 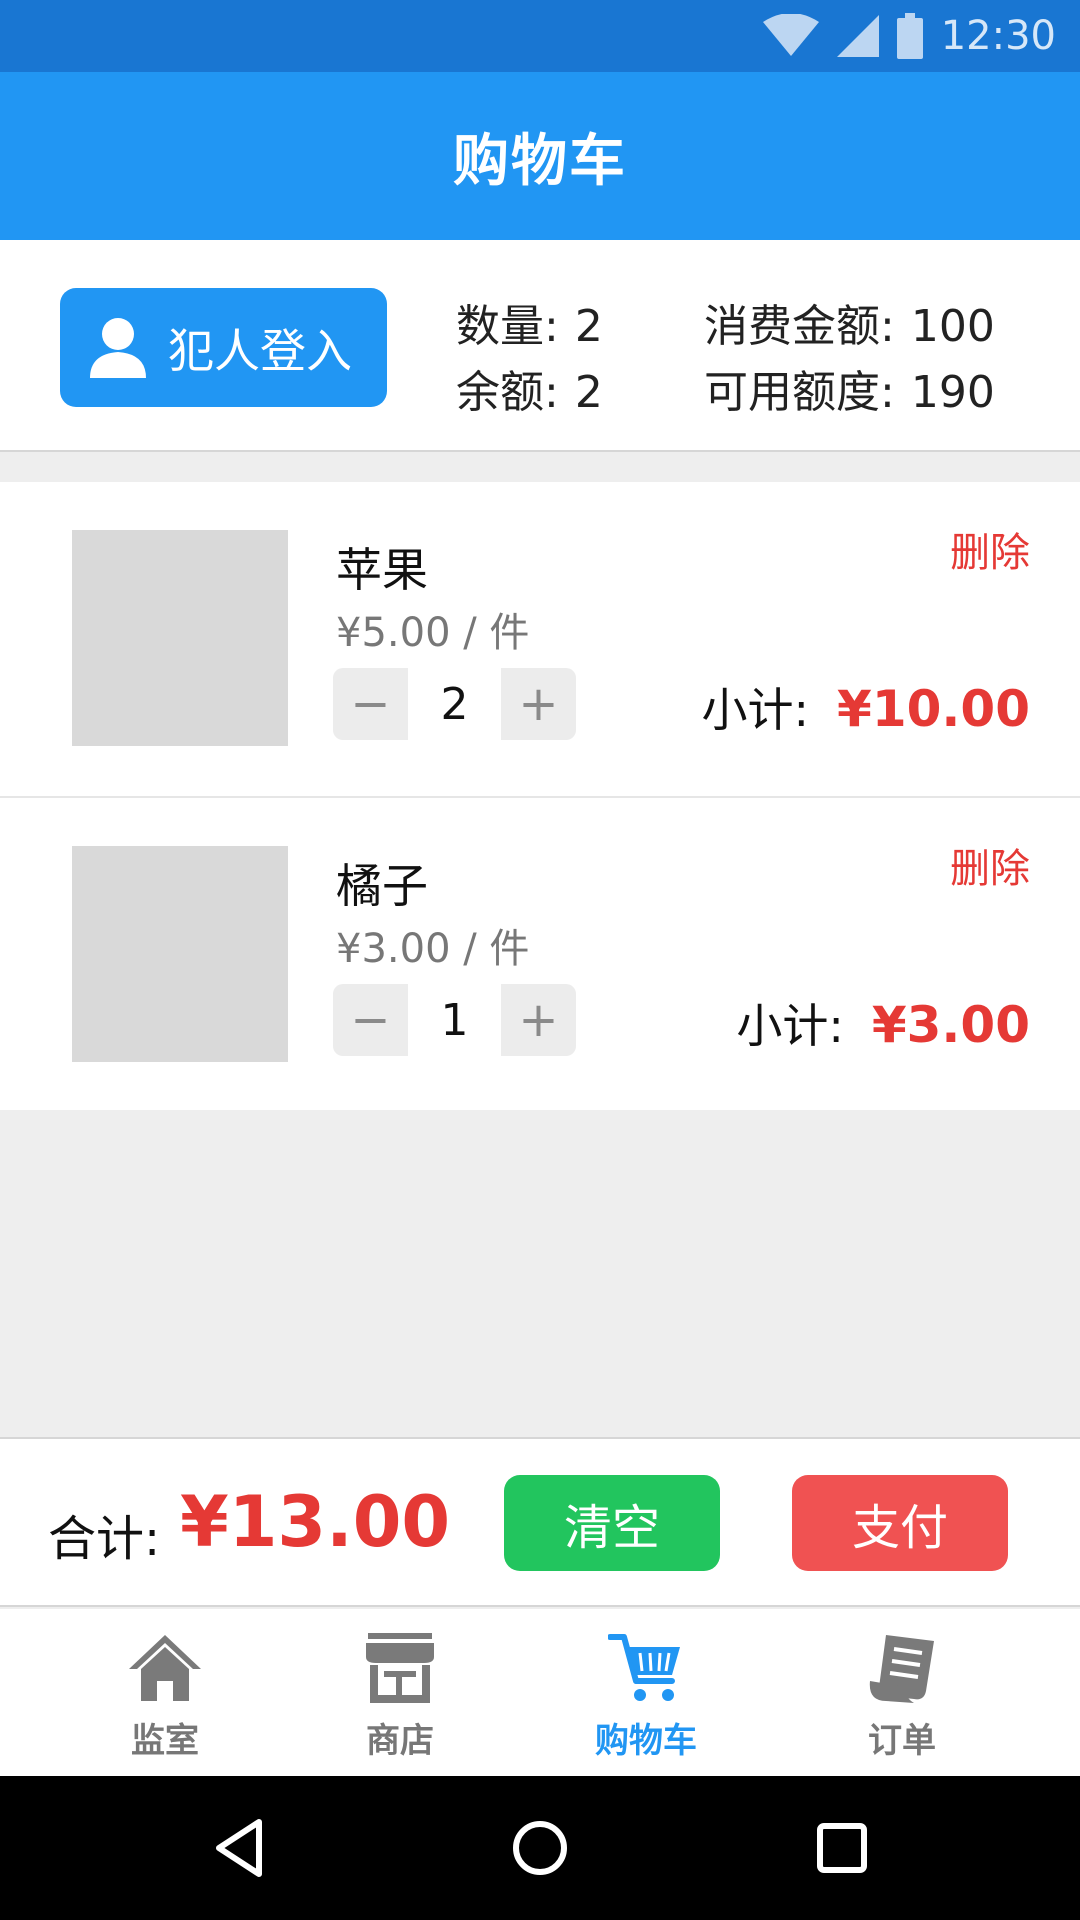 What do you see at coordinates (901, 1669) in the screenshot?
I see `receipt-icon` at bounding box center [901, 1669].